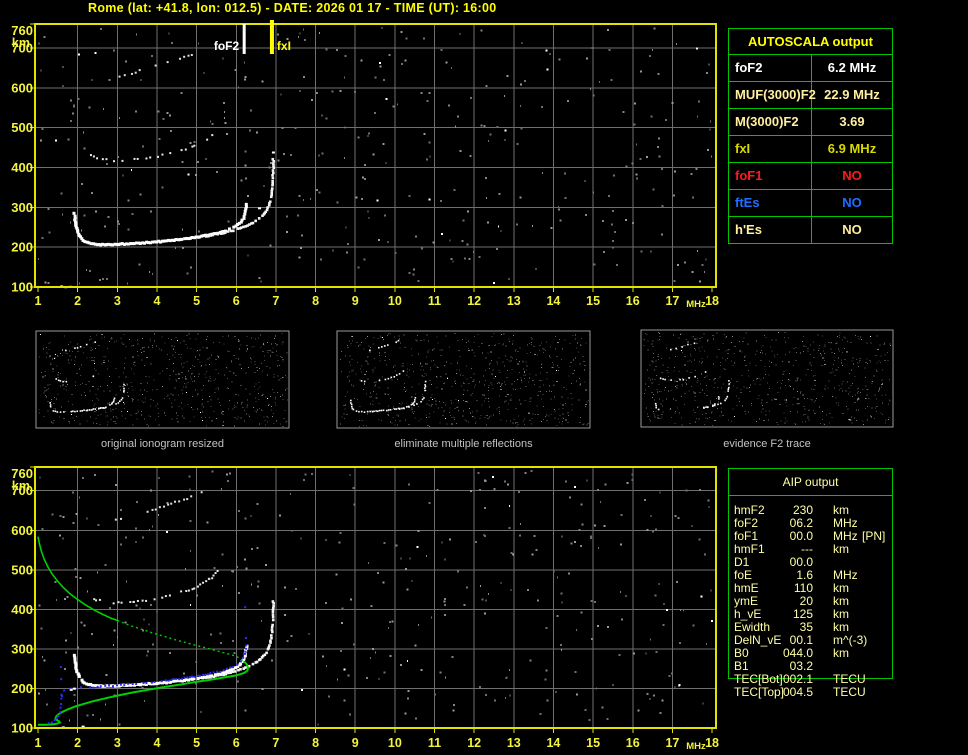  I want to click on autoscala-row-h'Es: h'Es NO, so click(810, 230).